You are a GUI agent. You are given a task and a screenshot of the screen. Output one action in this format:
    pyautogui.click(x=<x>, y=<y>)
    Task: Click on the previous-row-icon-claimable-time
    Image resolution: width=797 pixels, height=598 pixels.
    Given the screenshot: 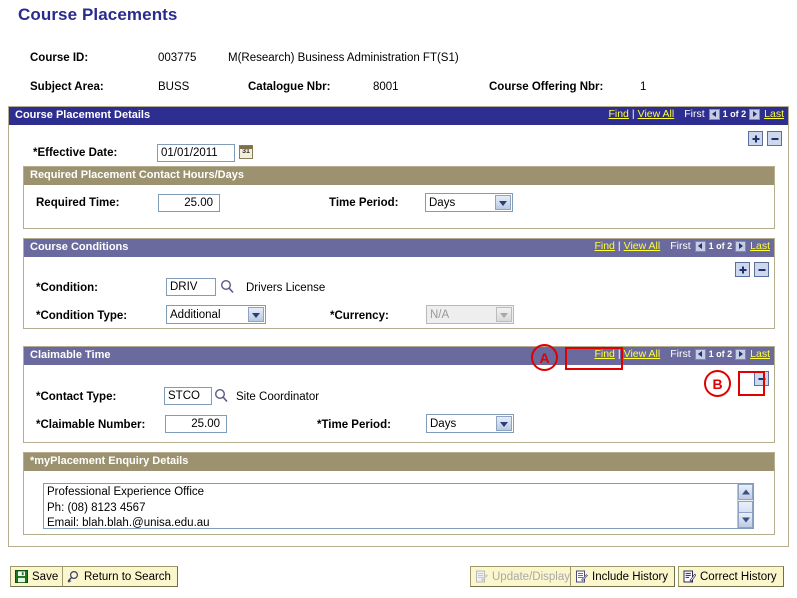 What is the action you would take?
    pyautogui.click(x=700, y=354)
    